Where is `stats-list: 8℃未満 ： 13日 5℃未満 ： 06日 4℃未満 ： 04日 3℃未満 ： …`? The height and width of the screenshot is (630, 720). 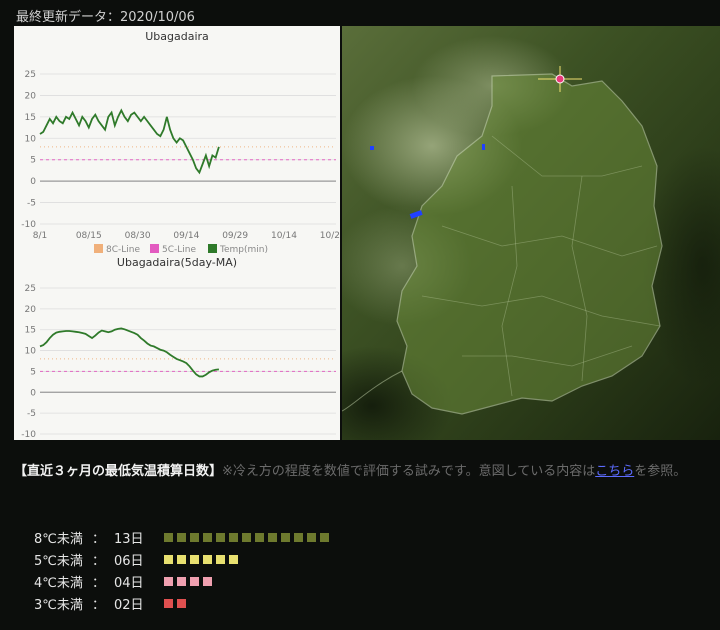 stats-list: 8℃未満 ： 13日 5℃未満 ： 06日 4℃未満 ： 04日 3℃未満 ： … is located at coordinates (181, 570).